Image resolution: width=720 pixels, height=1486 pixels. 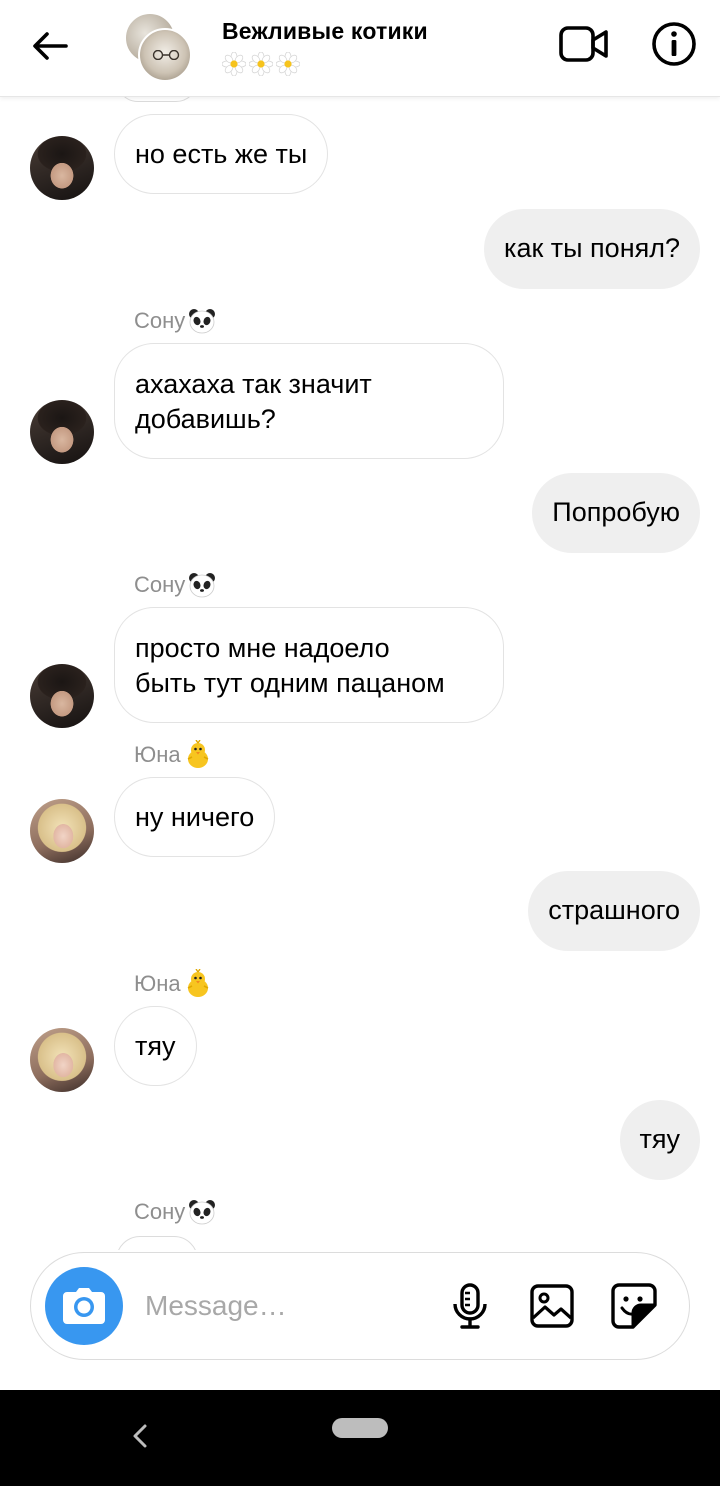 I want to click on arrow-left-icon, so click(x=50, y=46).